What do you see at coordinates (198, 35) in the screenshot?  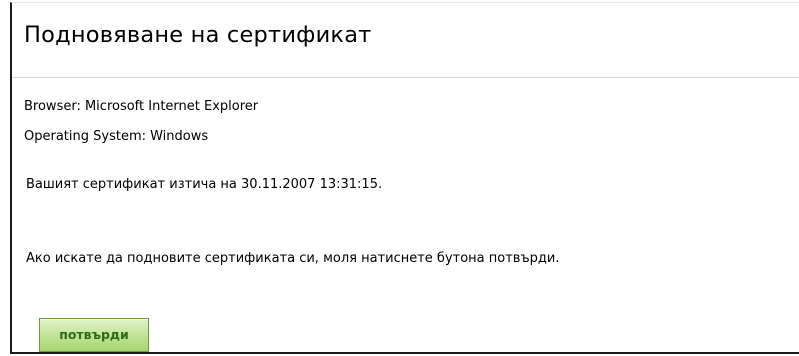 I see `page-title: Подновяване на сертификат` at bounding box center [198, 35].